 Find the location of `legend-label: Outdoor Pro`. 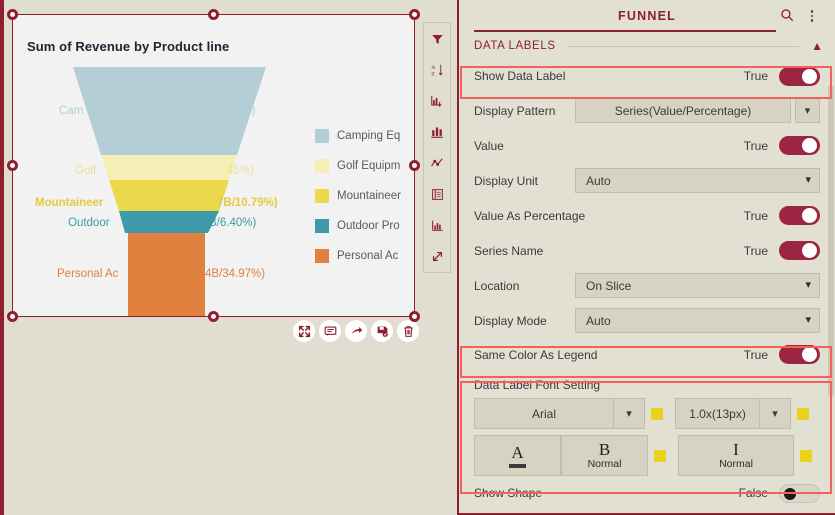

legend-label: Outdoor Pro is located at coordinates (368, 226).